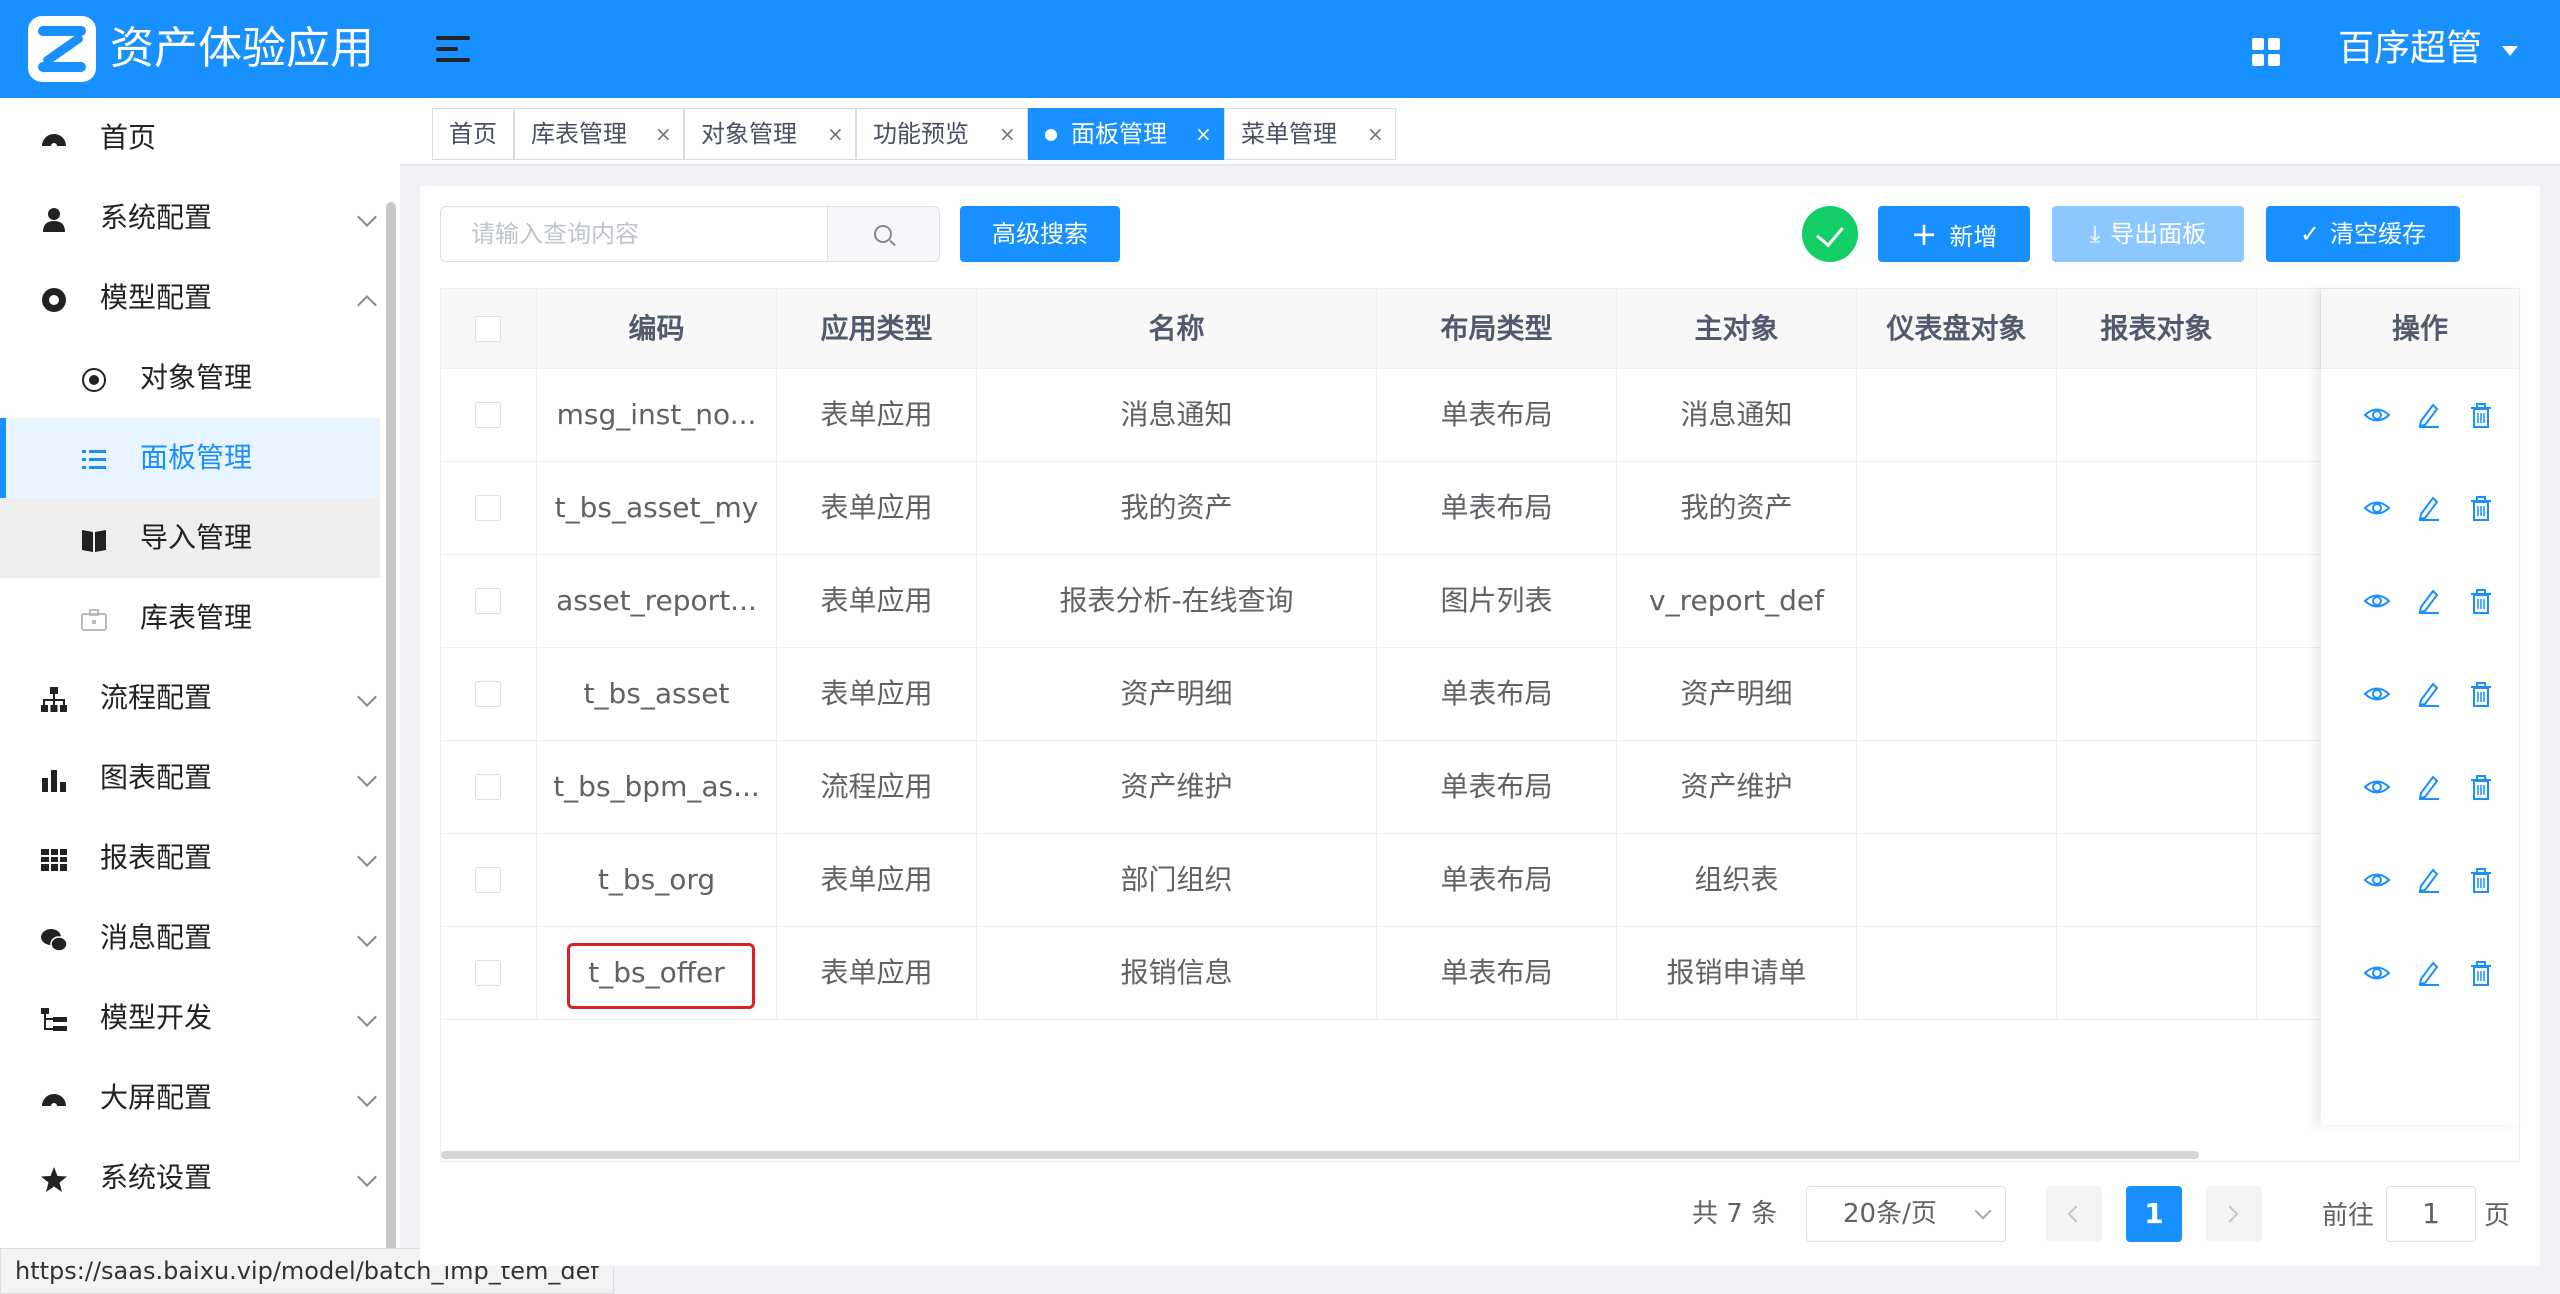  What do you see at coordinates (190, 938) in the screenshot?
I see `sidebar-item-message-config: 消息配置` at bounding box center [190, 938].